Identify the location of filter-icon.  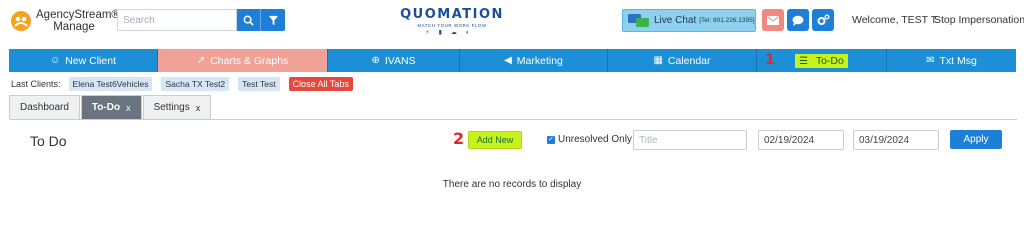
(273, 20).